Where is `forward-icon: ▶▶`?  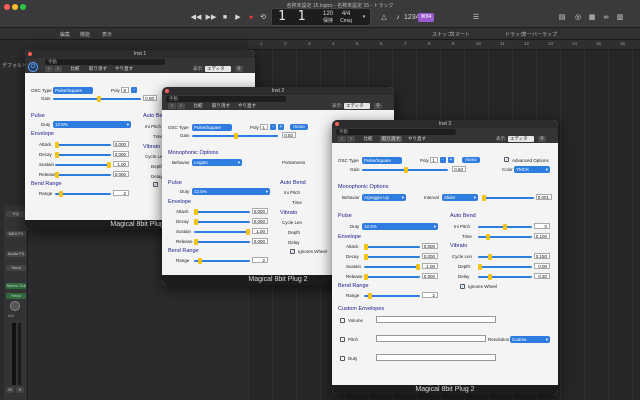
forward-icon: ▶▶ is located at coordinates (211, 17).